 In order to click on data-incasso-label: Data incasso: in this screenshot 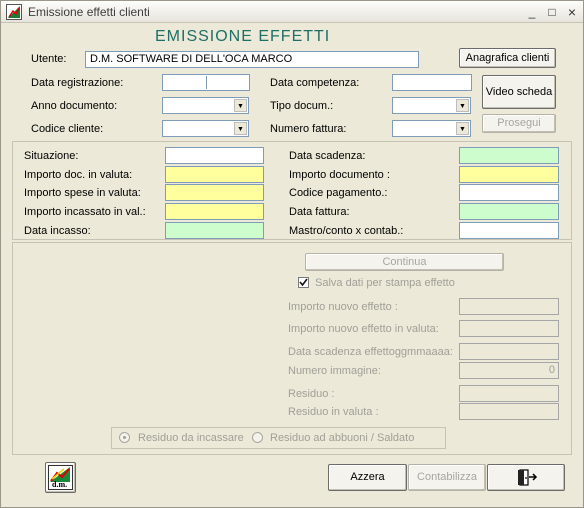, I will do `click(57, 231)`.